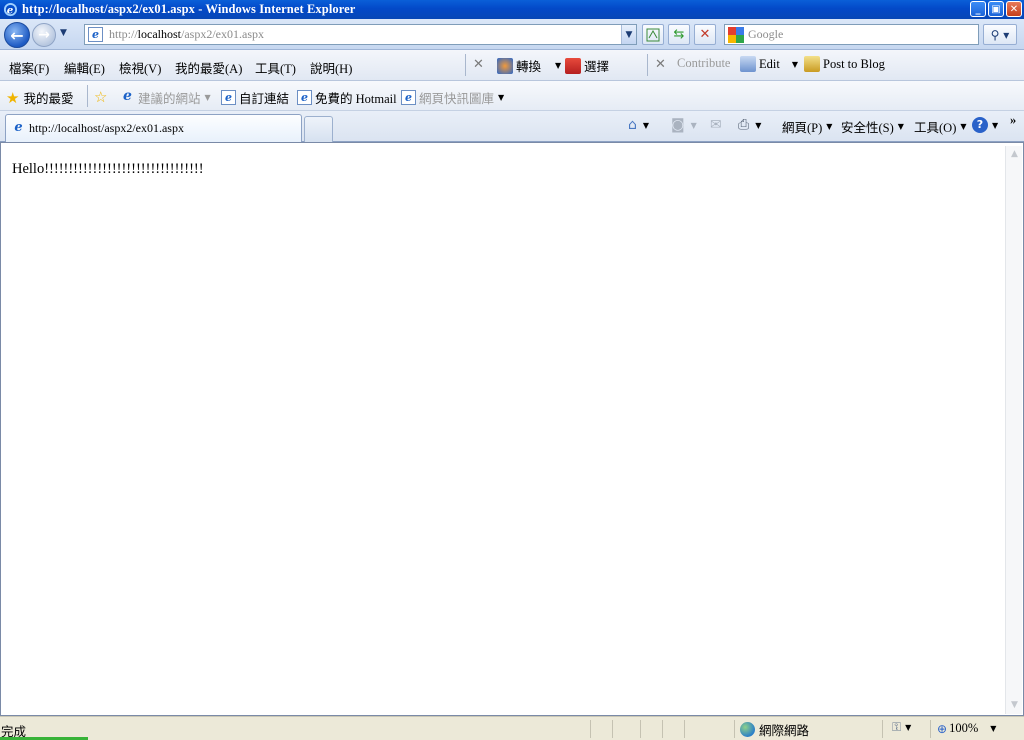  I want to click on contribute-label: Contribute, so click(704, 63).